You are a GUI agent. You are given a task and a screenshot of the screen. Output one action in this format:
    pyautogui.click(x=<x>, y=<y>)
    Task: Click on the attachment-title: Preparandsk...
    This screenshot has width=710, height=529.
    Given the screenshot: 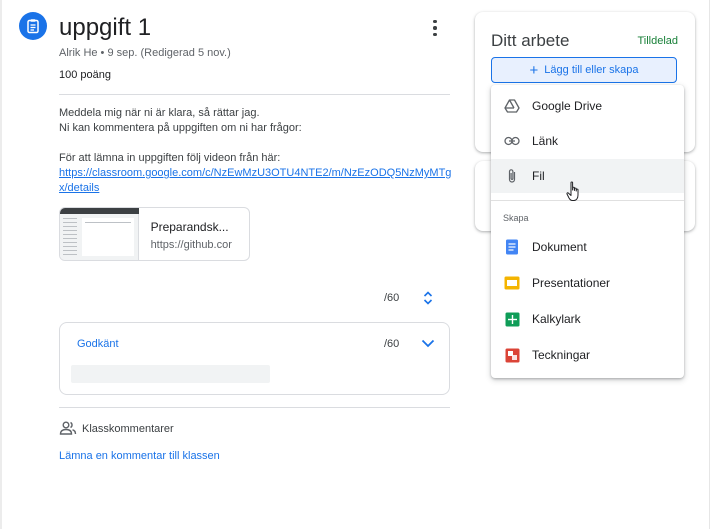 What is the action you would take?
    pyautogui.click(x=189, y=227)
    